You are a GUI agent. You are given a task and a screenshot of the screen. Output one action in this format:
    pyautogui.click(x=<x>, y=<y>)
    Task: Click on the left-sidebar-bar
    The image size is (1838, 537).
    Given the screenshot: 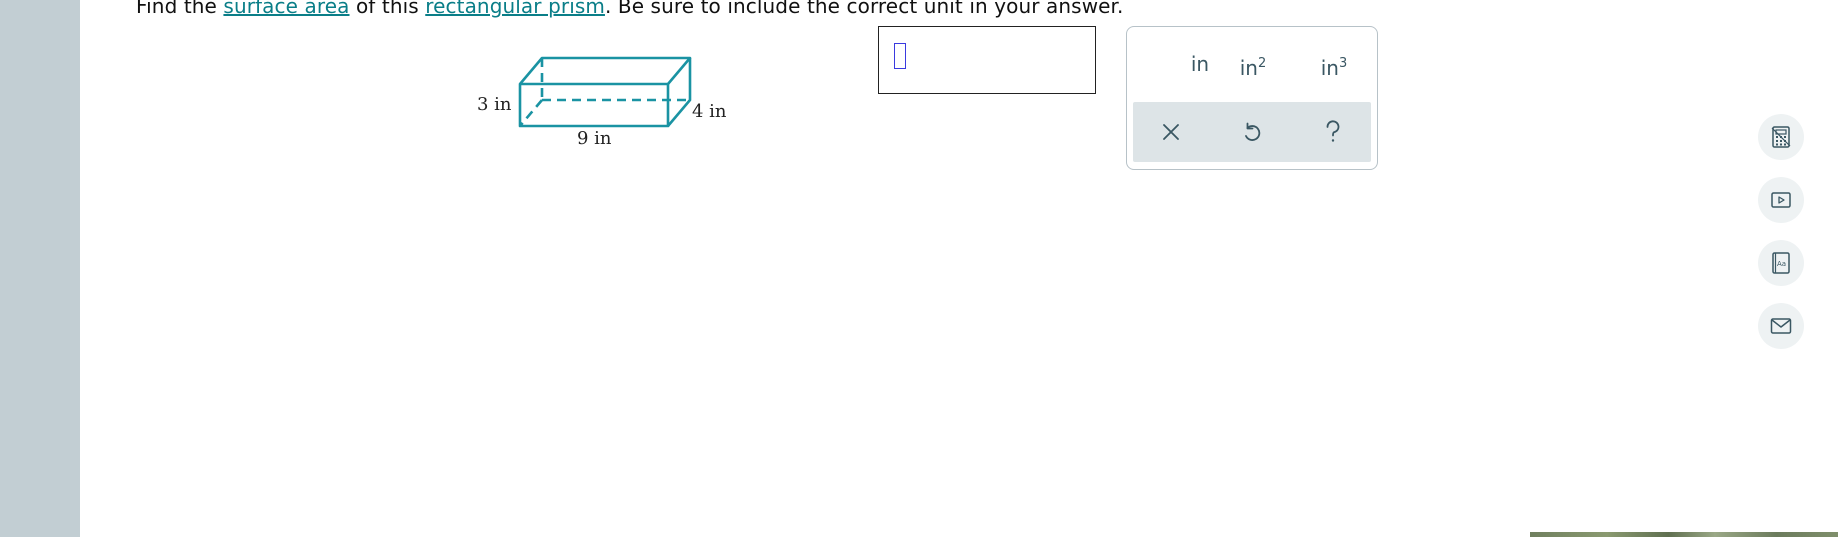 What is the action you would take?
    pyautogui.click(x=40, y=268)
    